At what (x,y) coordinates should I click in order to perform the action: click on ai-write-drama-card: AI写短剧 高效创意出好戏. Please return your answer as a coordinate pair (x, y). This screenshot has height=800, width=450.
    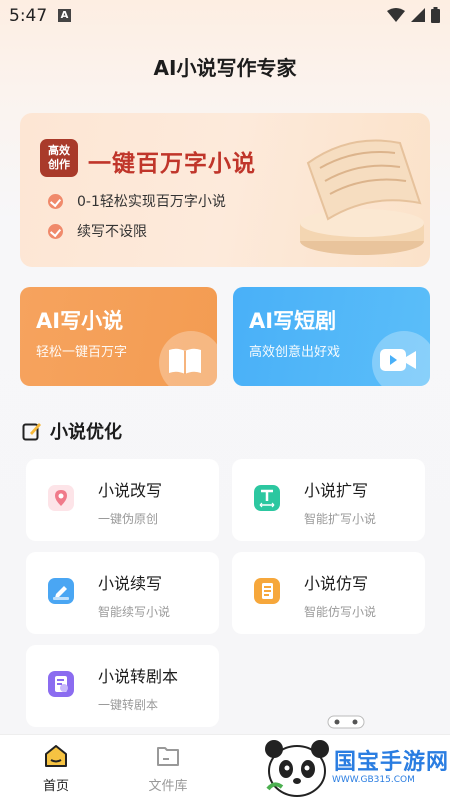
    Looking at the image, I should click on (331, 336).